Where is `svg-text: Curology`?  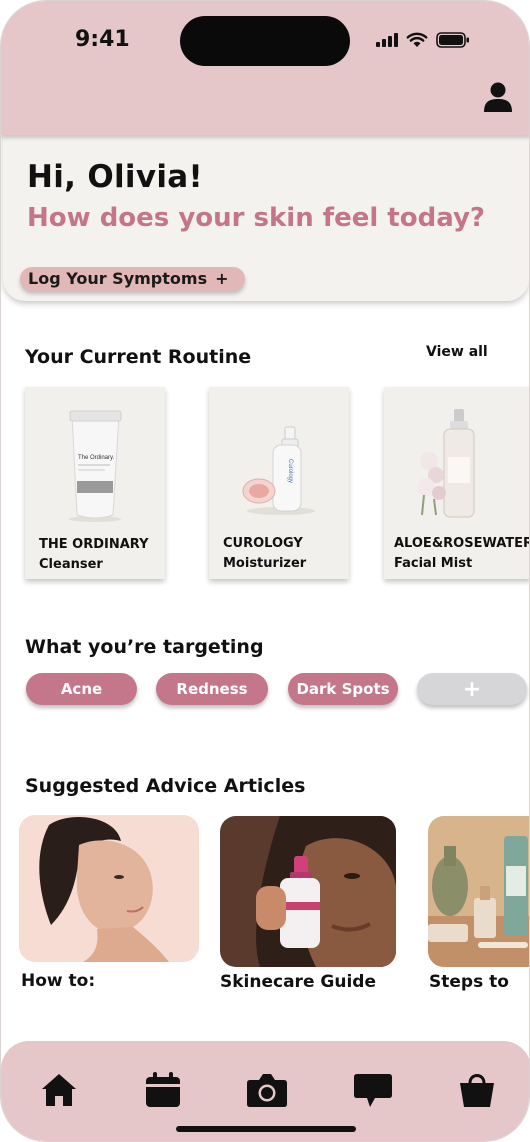
svg-text: Curology is located at coordinates (290, 471).